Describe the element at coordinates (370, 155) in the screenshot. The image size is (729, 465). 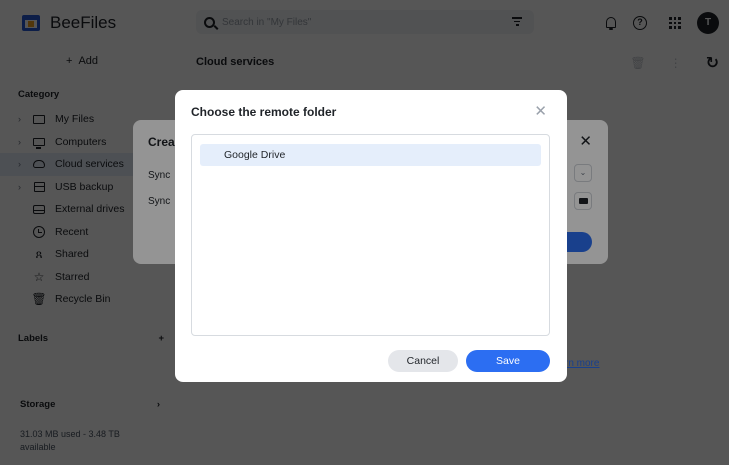
I see `folder-item-google-drive: Google Drive` at that location.